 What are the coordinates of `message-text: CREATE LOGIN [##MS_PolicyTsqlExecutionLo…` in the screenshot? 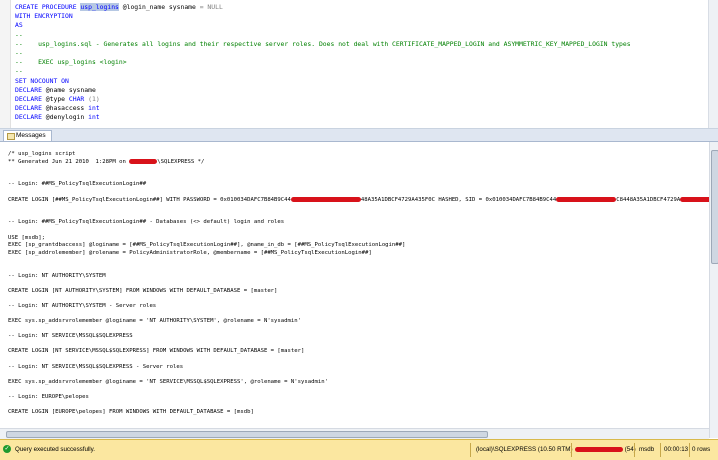 It's located at (149, 199).